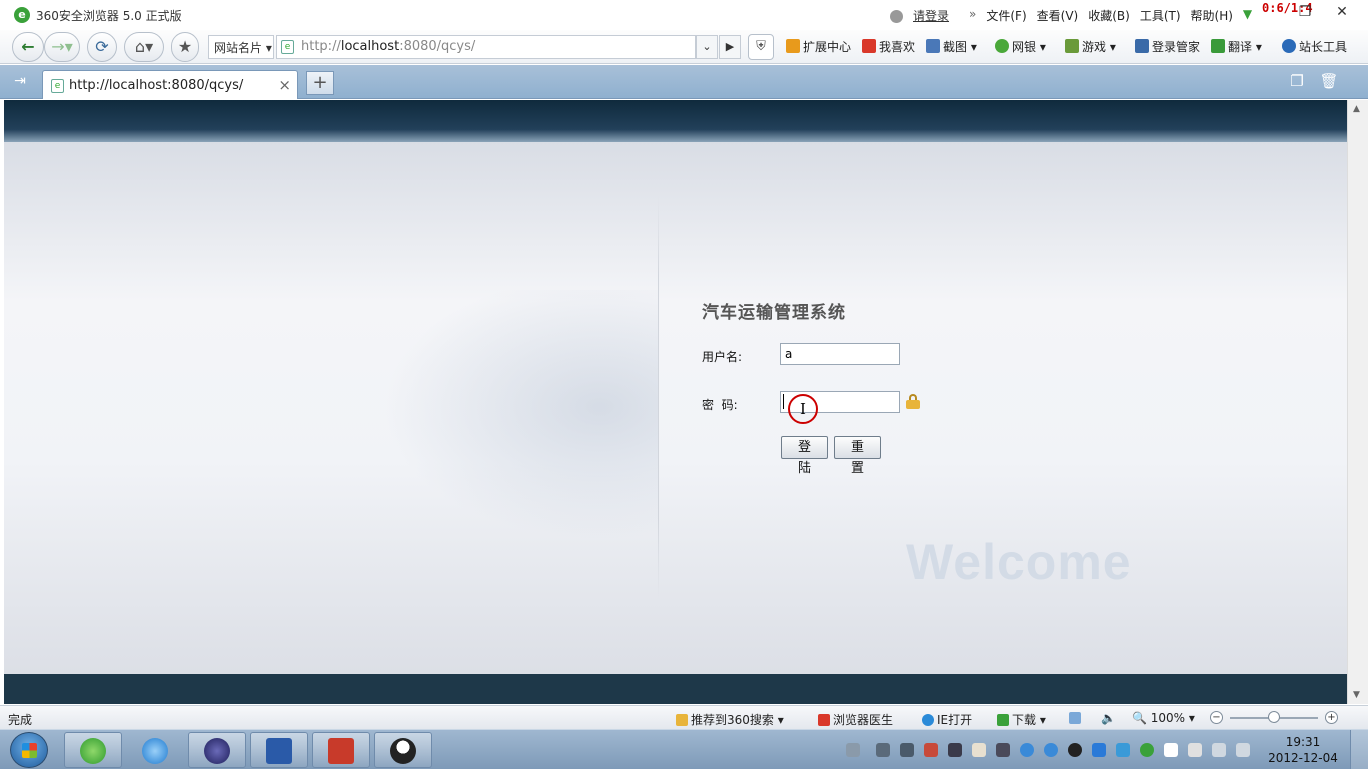  I want to click on show-desktop-button, so click(1359, 749).